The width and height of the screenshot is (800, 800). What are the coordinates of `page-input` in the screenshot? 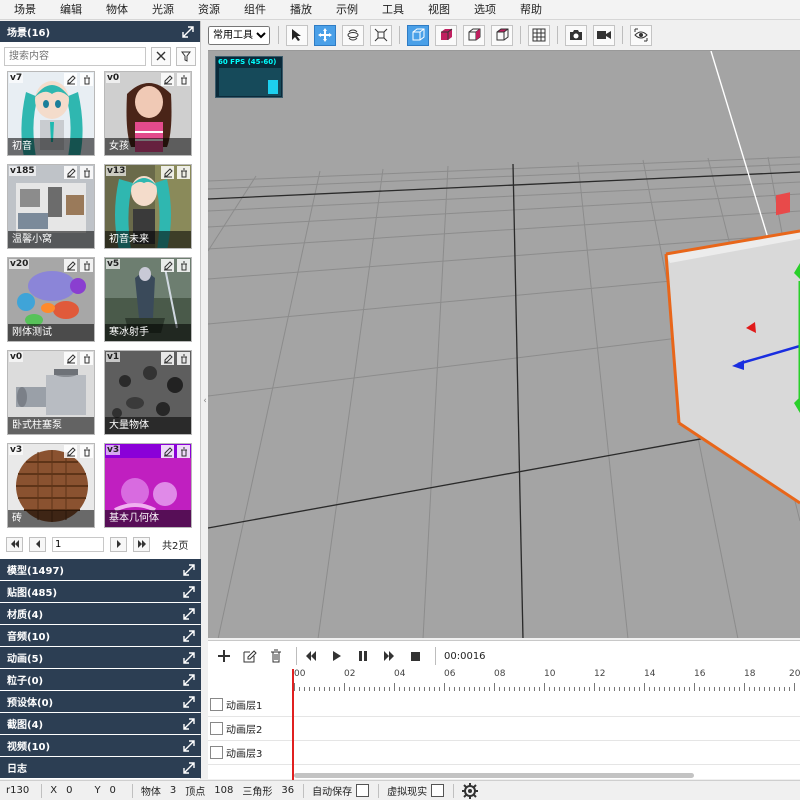 It's located at (78, 544).